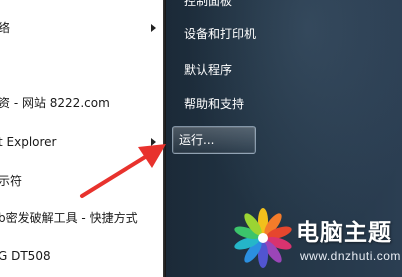  Describe the element at coordinates (81, 181) in the screenshot. I see `program-item-command-prompt: 示符` at that location.